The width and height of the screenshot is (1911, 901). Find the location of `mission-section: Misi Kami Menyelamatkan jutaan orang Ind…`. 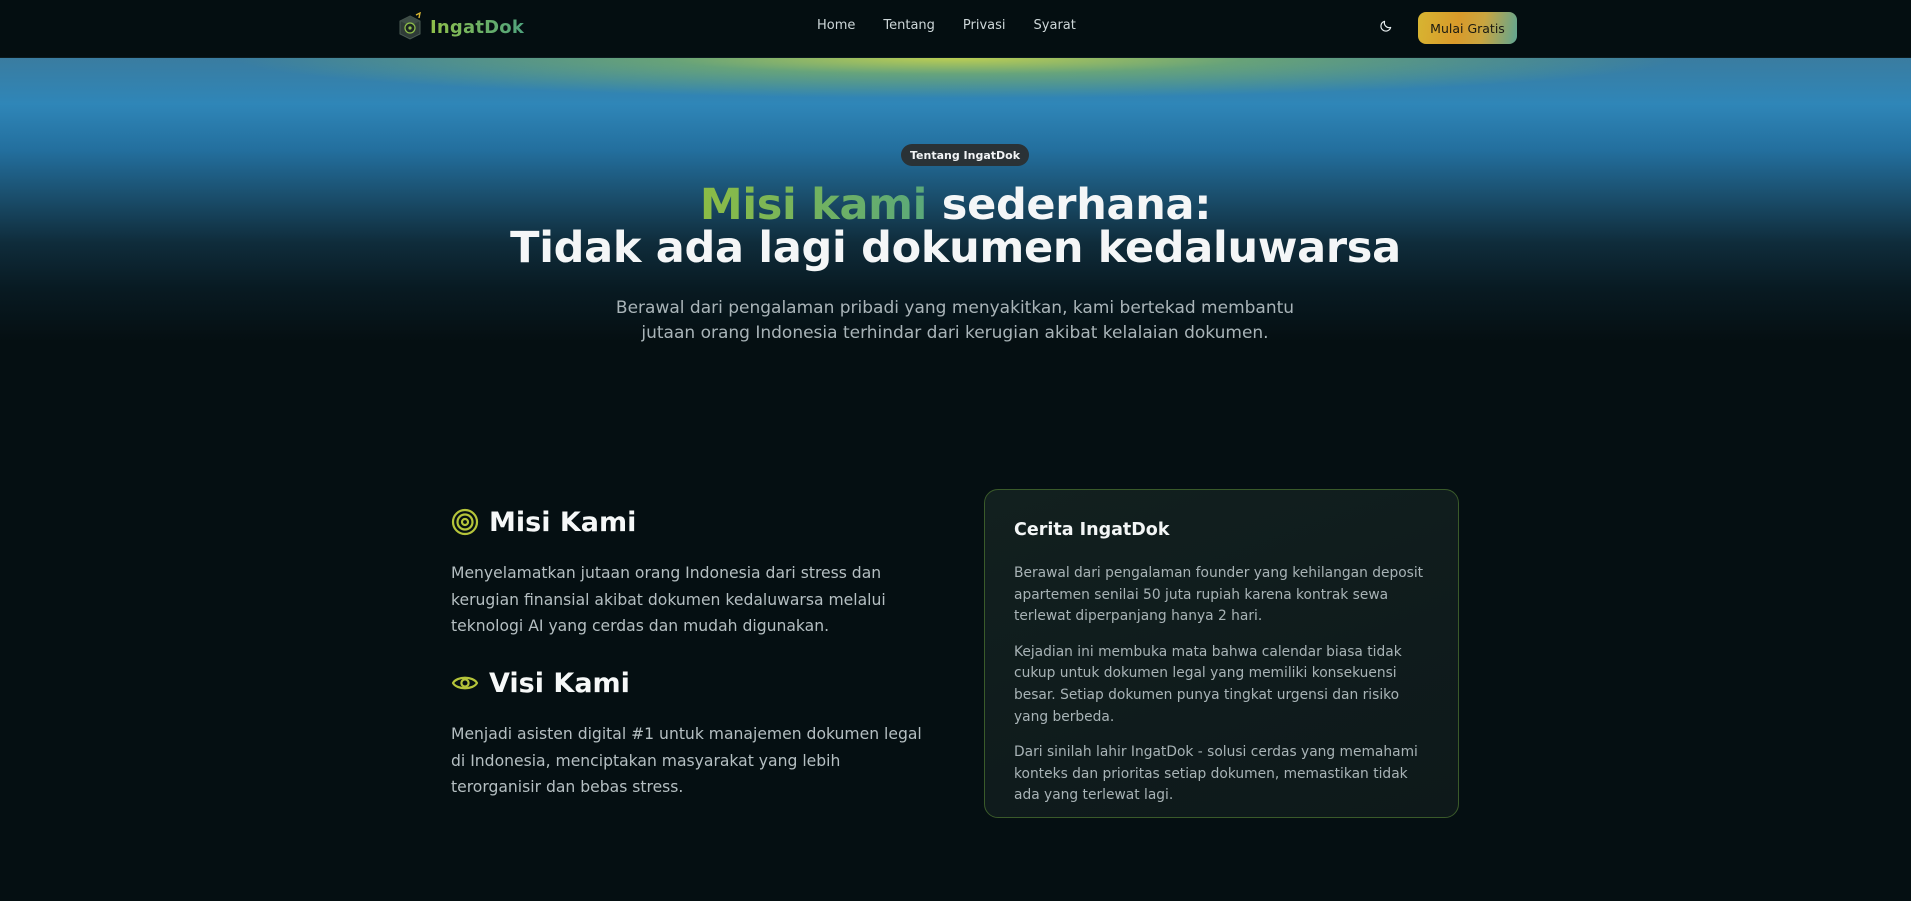

mission-section: Misi Kami Menyelamatkan jutaan orang Ind… is located at coordinates (691, 571).